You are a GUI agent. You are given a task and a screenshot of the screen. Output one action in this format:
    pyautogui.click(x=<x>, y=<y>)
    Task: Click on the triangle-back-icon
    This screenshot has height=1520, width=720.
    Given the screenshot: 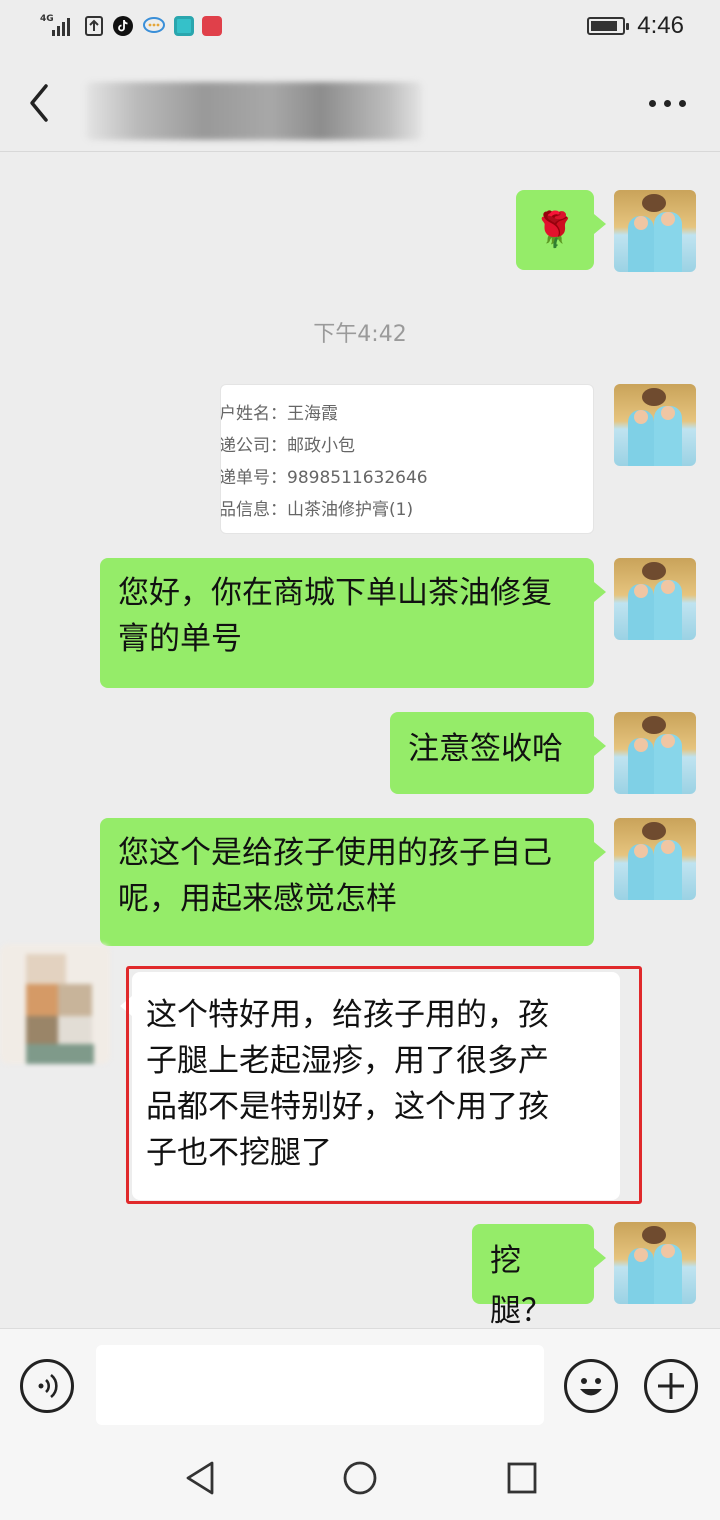 What is the action you would take?
    pyautogui.click(x=200, y=1478)
    